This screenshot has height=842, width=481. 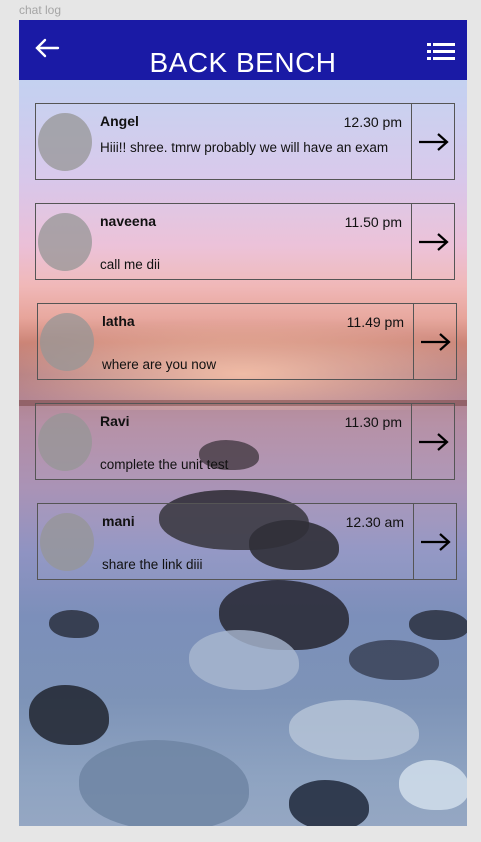 I want to click on chat-item-naveena: naveena 11.50 pm call me dii, so click(x=245, y=241).